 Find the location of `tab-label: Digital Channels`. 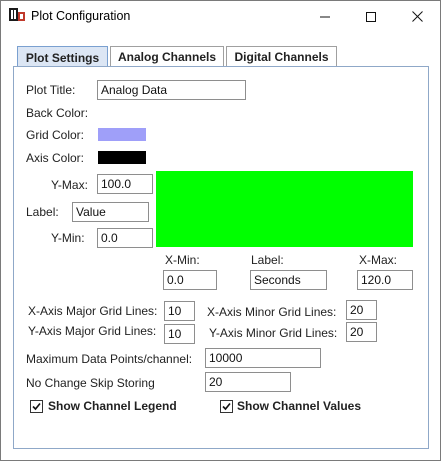

tab-label: Digital Channels is located at coordinates (281, 57).